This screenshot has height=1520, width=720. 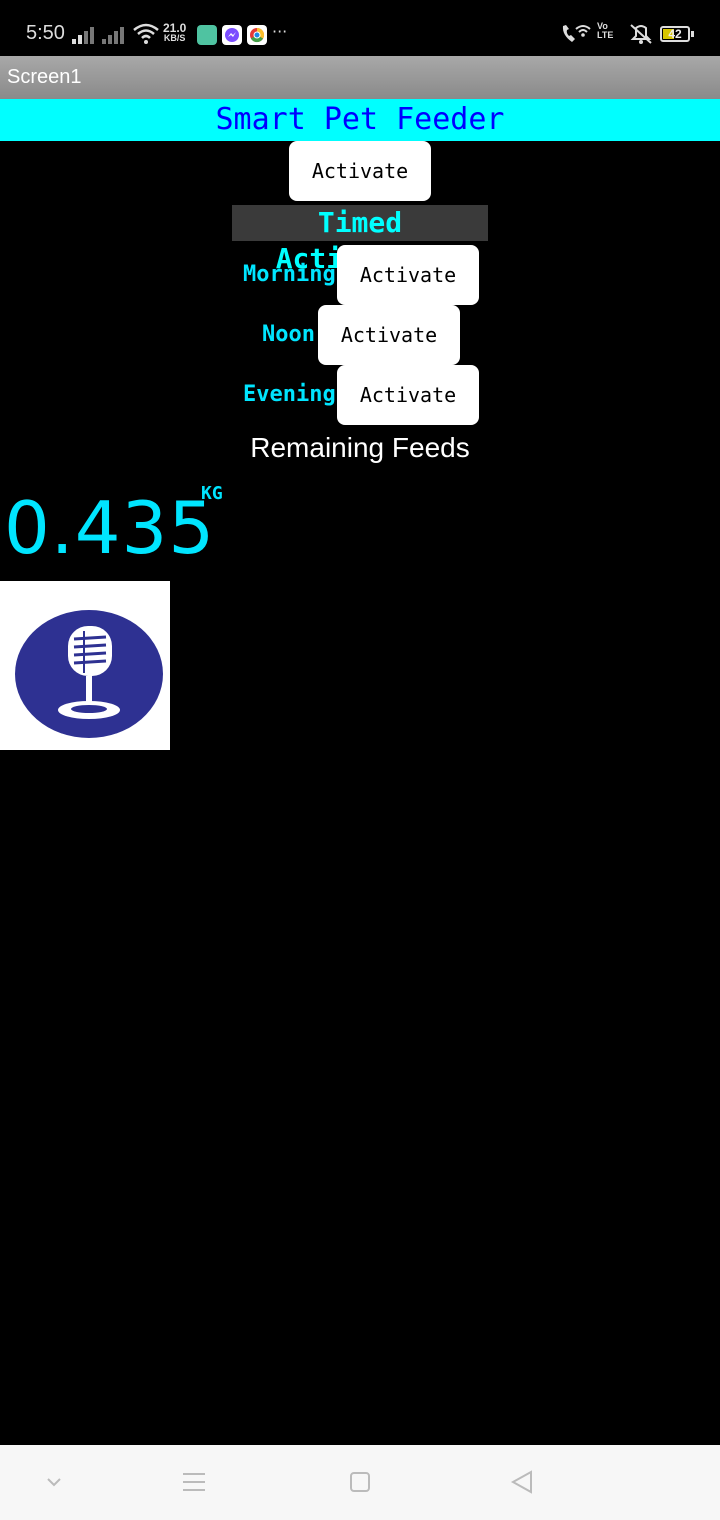 I want to click on microphone-icon, so click(x=89, y=674).